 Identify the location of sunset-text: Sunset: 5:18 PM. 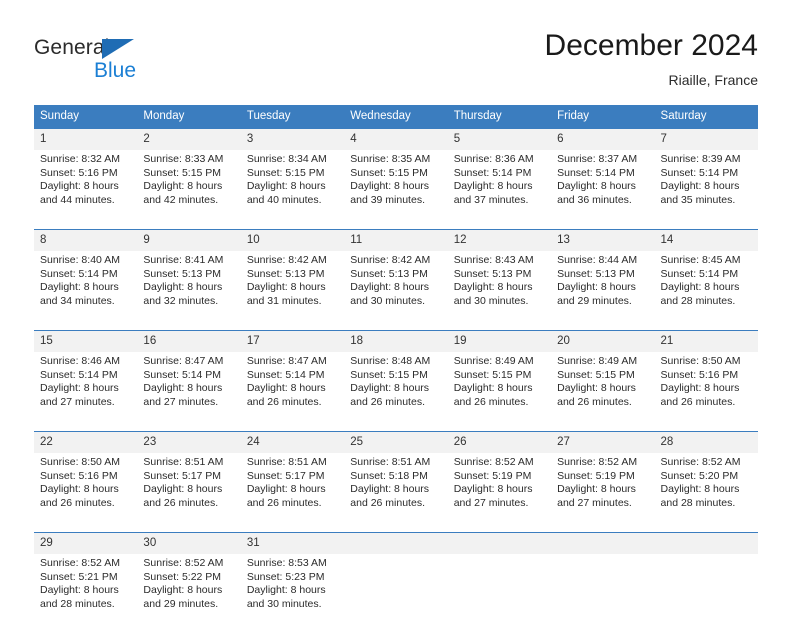
(389, 475).